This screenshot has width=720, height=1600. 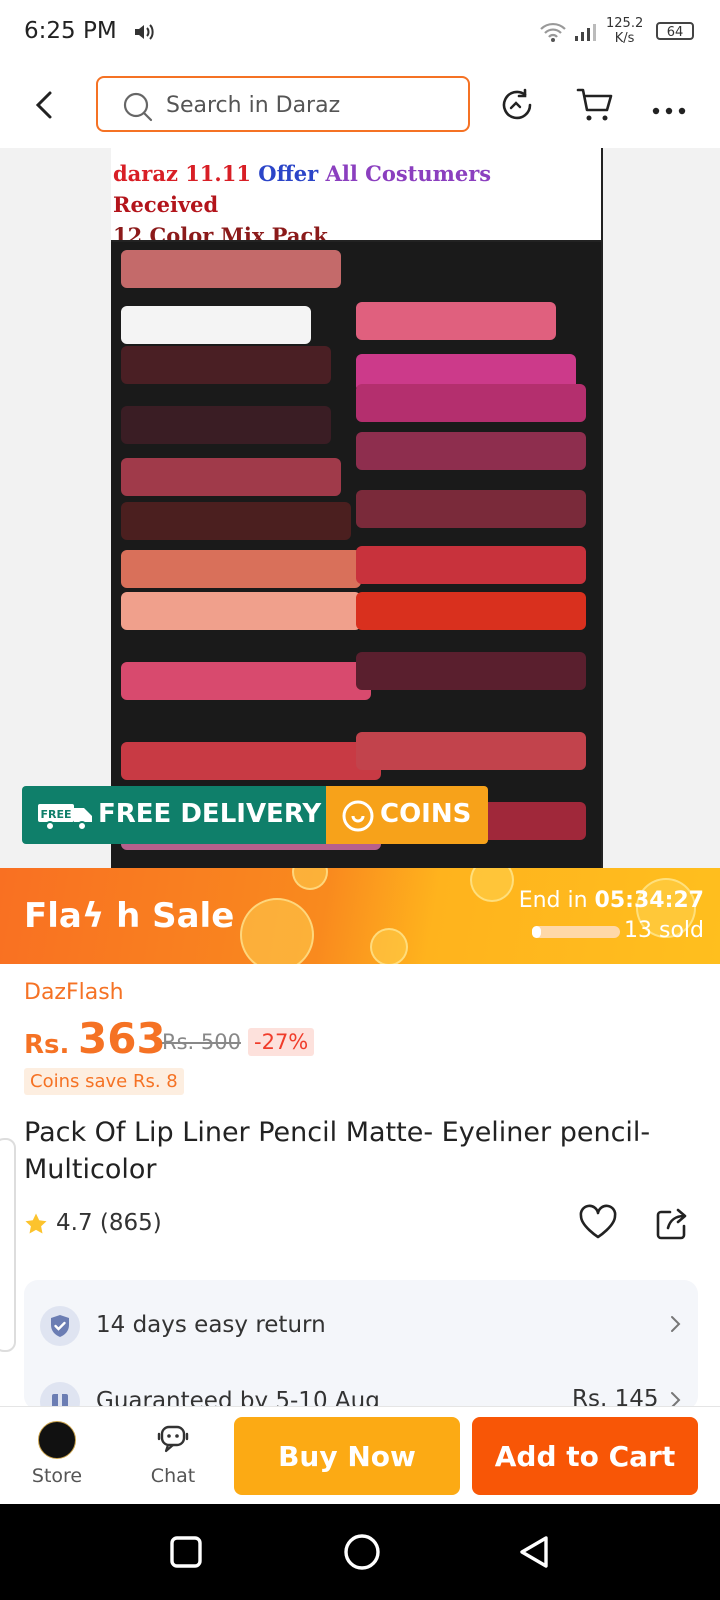 I want to click on system-navigation-bar, so click(x=360, y=1552).